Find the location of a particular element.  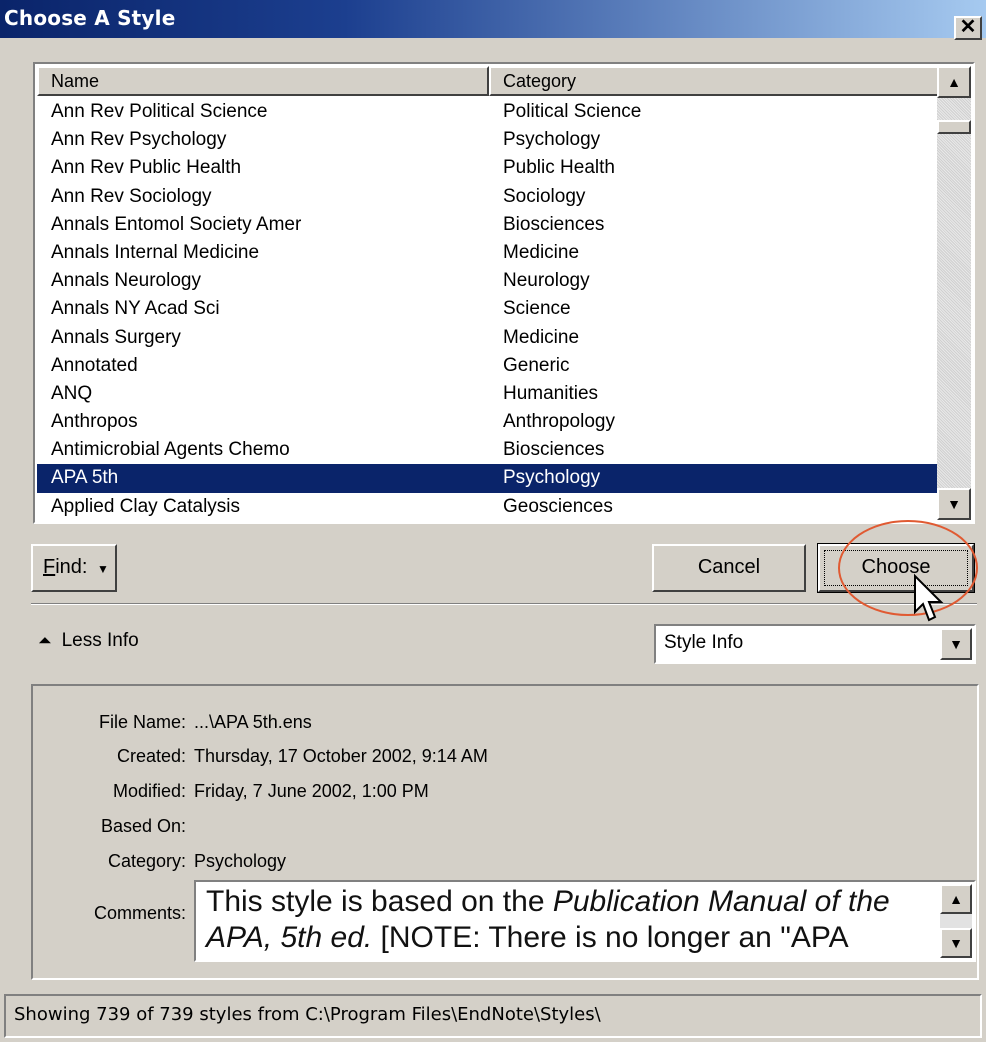

close-icon: ✕ is located at coordinates (968, 27).